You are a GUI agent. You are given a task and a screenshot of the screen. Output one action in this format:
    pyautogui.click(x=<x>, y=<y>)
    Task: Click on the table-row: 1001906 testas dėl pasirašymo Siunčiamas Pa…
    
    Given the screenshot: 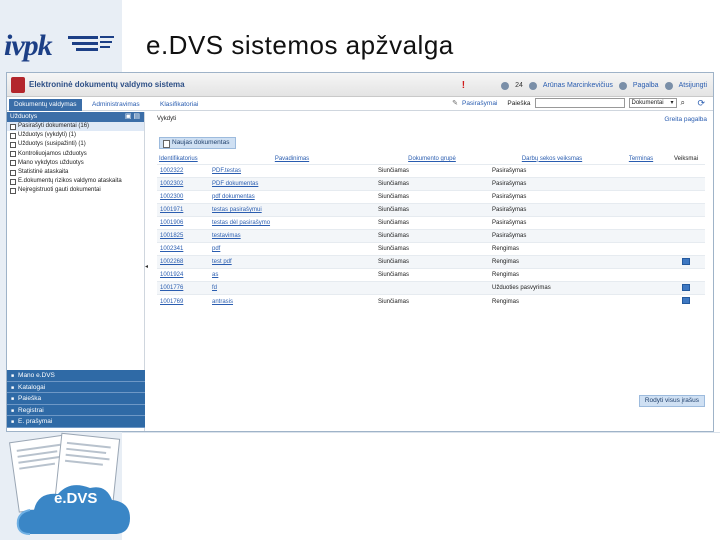 What is the action you would take?
    pyautogui.click(x=431, y=222)
    